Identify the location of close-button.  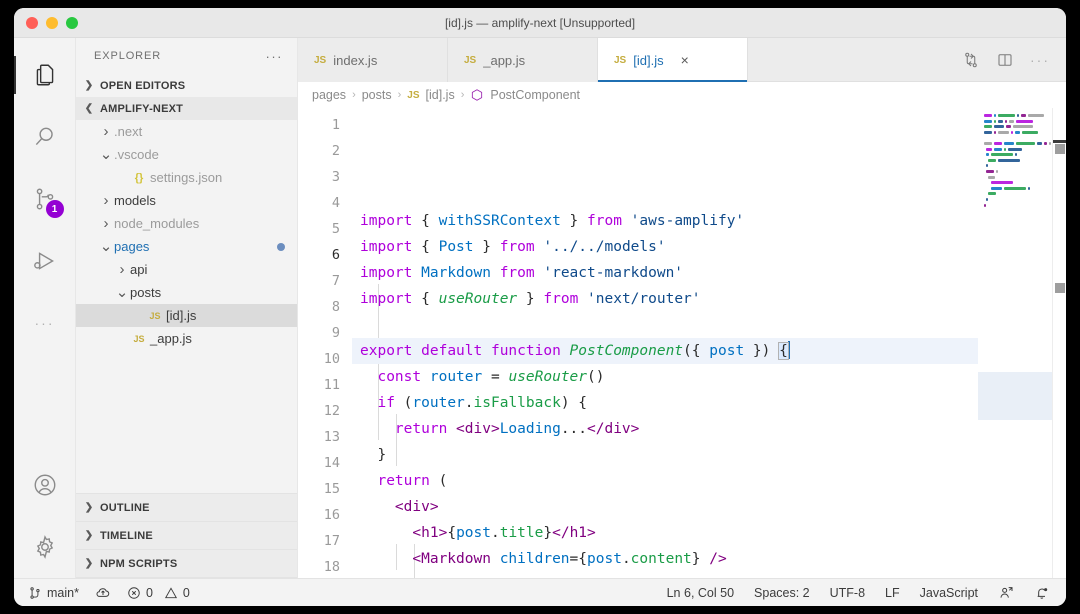
(32, 22).